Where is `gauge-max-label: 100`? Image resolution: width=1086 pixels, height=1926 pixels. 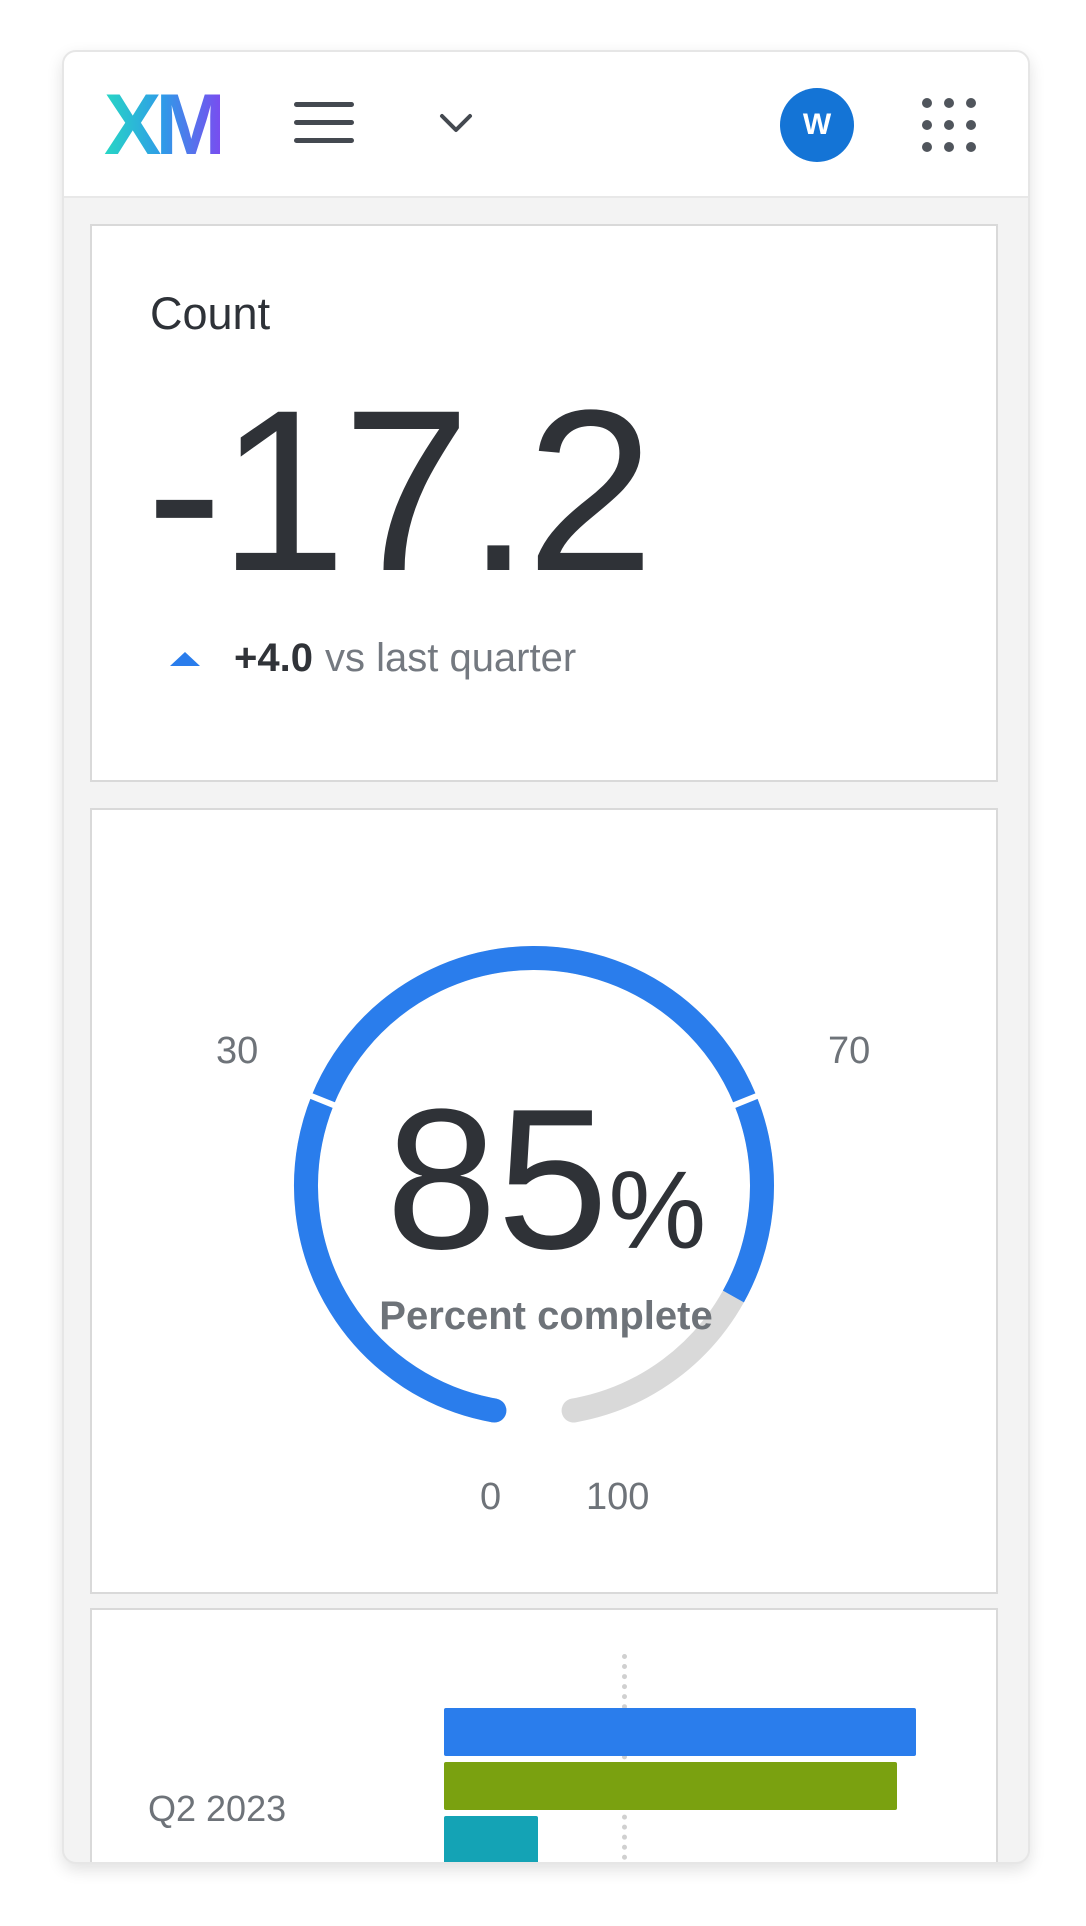 gauge-max-label: 100 is located at coordinates (618, 1497).